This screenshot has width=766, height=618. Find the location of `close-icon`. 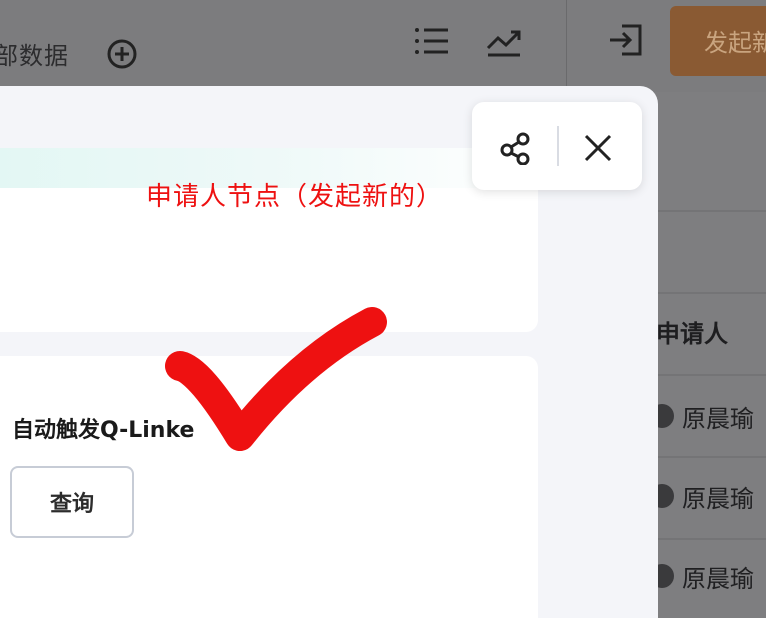

close-icon is located at coordinates (598, 148).